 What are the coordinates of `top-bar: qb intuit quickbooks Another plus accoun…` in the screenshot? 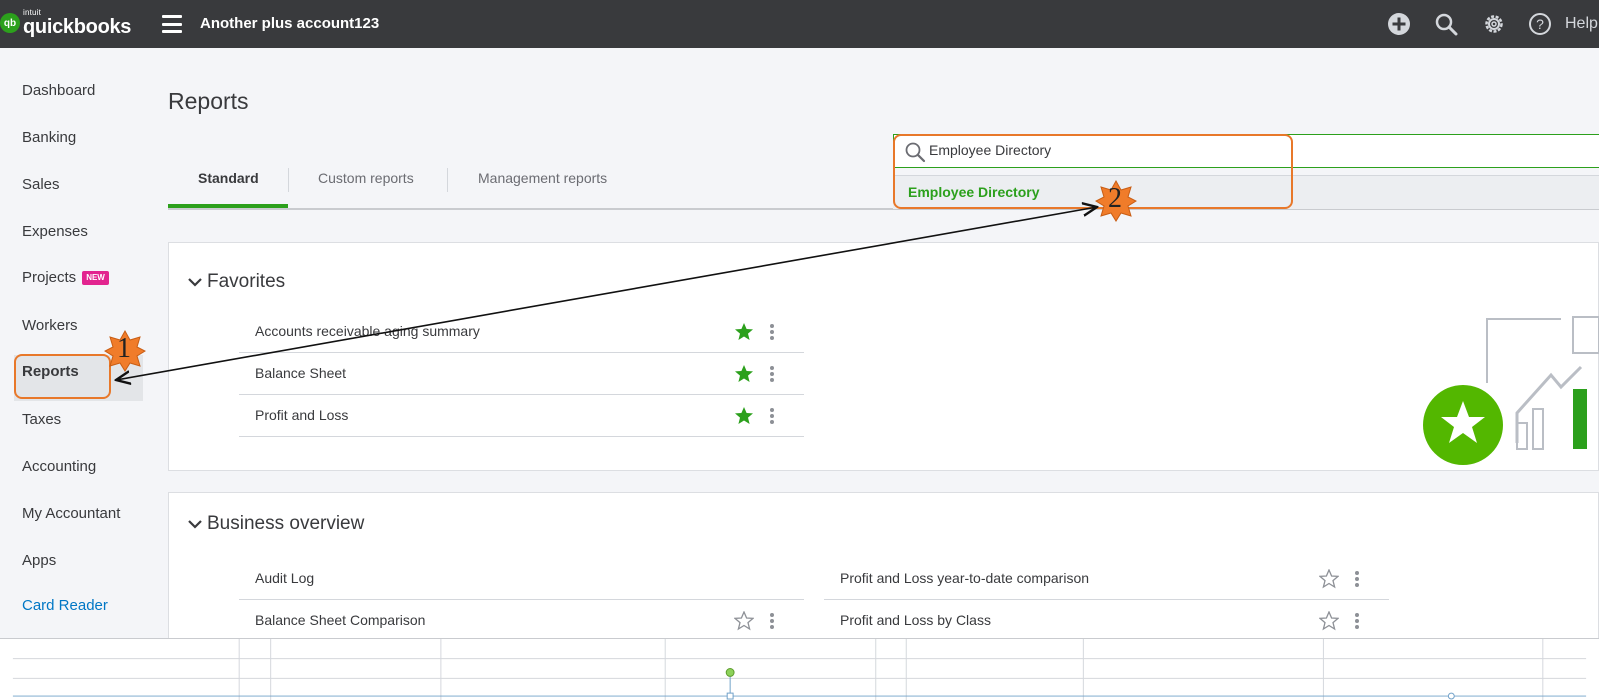 It's located at (799, 24).